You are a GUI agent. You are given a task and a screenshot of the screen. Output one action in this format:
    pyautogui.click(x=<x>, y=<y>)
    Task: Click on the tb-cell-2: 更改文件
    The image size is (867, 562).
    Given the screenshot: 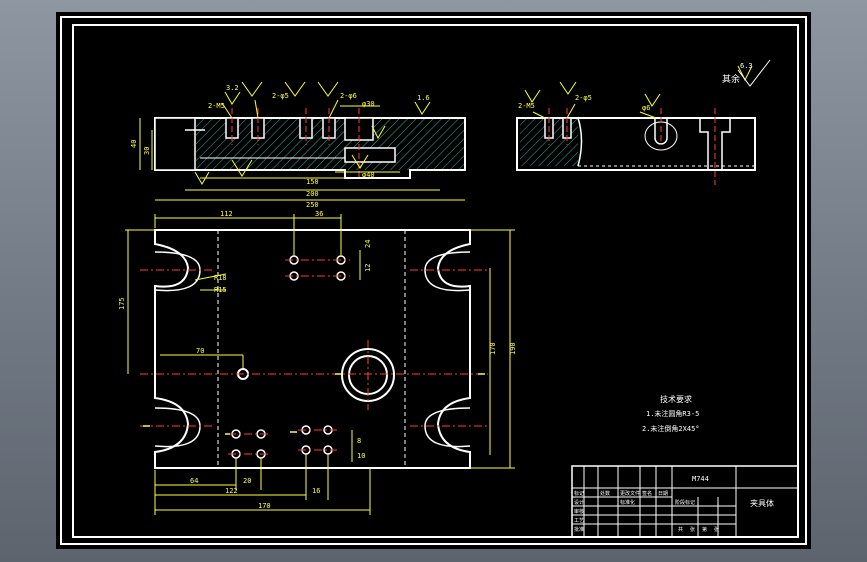 What is the action you would take?
    pyautogui.click(x=630, y=493)
    